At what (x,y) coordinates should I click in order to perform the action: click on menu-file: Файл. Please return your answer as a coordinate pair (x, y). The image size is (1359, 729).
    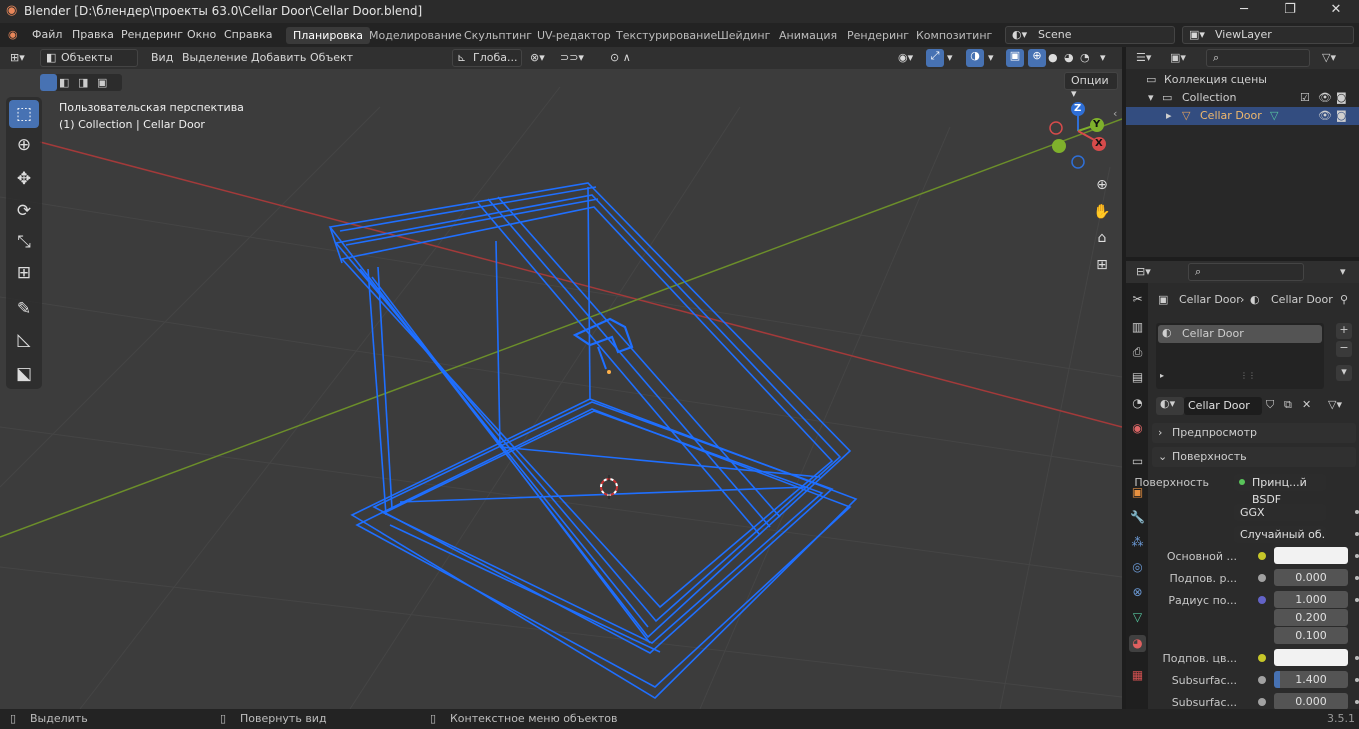
    Looking at the image, I should click on (47, 34).